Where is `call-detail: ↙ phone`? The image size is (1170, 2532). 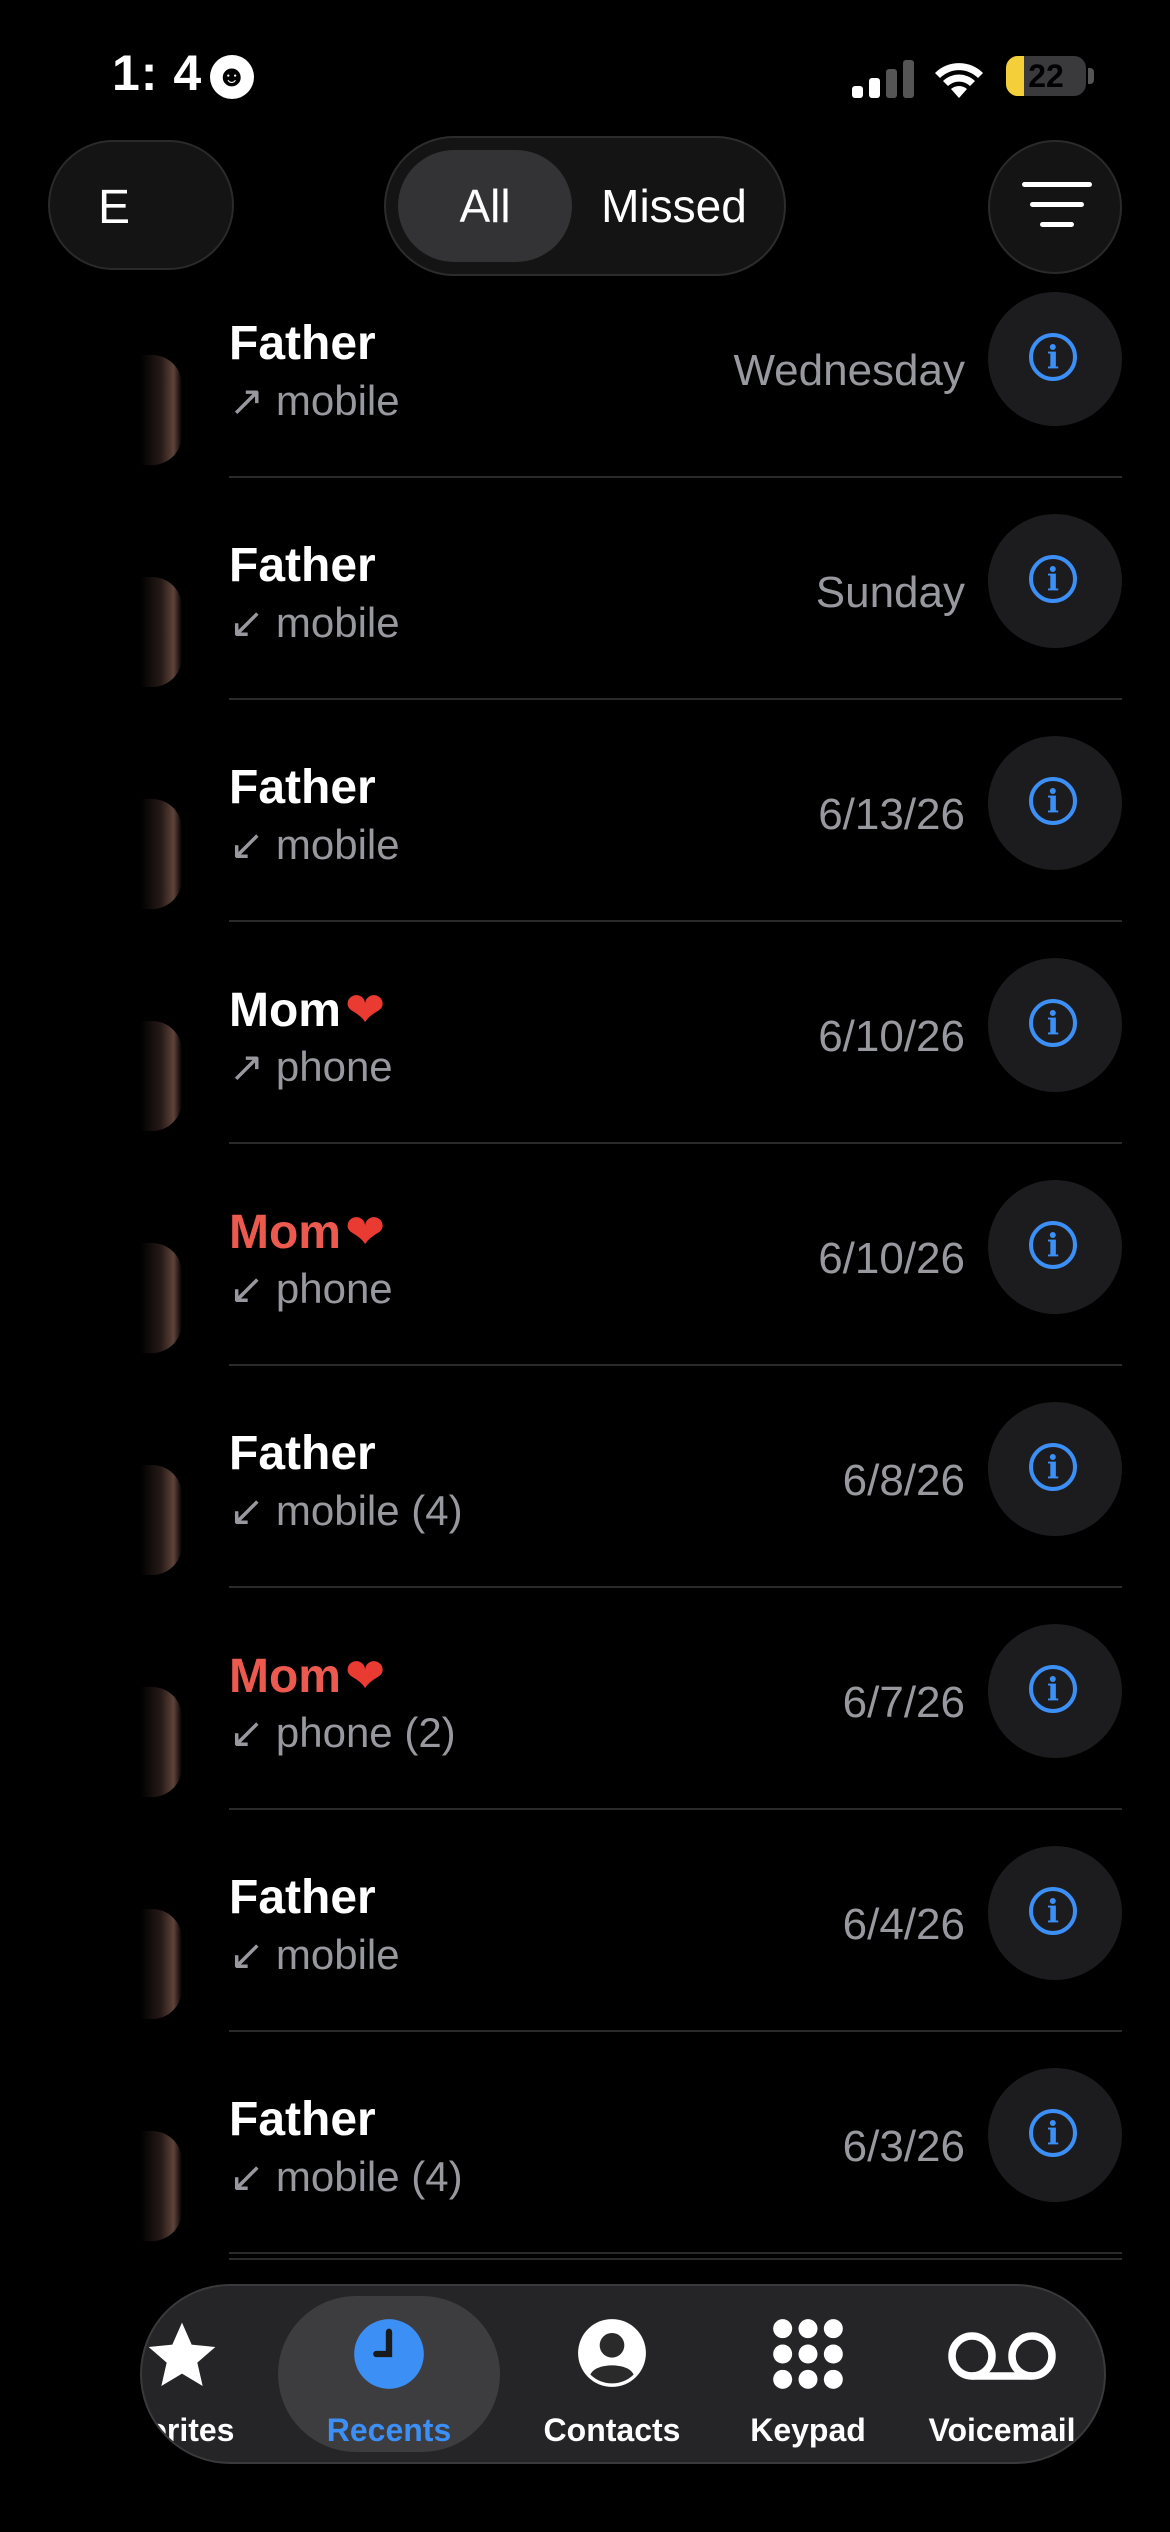
call-detail: ↙ phone is located at coordinates (311, 1288).